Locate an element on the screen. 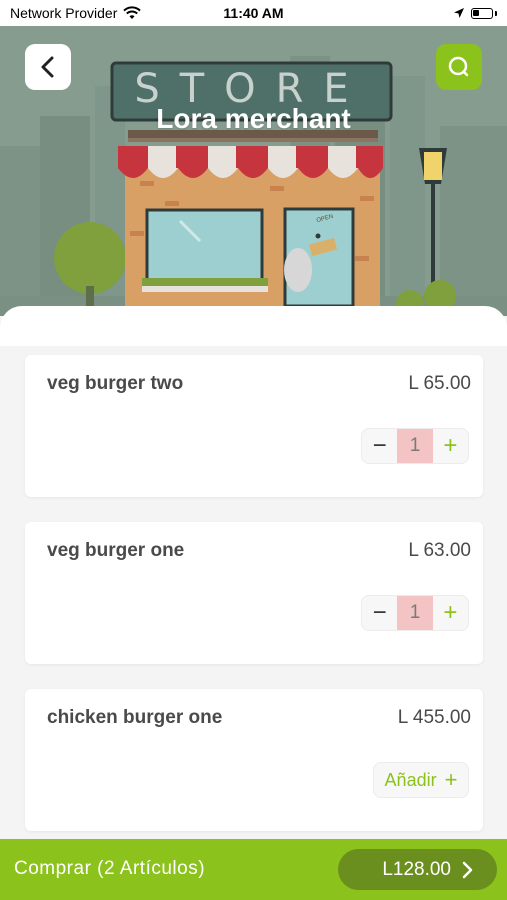 This screenshot has width=507, height=900. chevron-right-icon is located at coordinates (467, 869).